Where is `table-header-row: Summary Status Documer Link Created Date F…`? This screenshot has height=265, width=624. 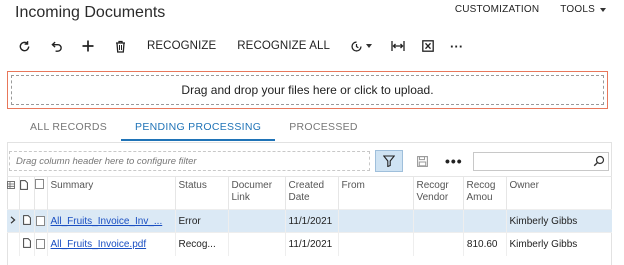 table-header-row: Summary Status Documer Link Created Date F… is located at coordinates (309, 193).